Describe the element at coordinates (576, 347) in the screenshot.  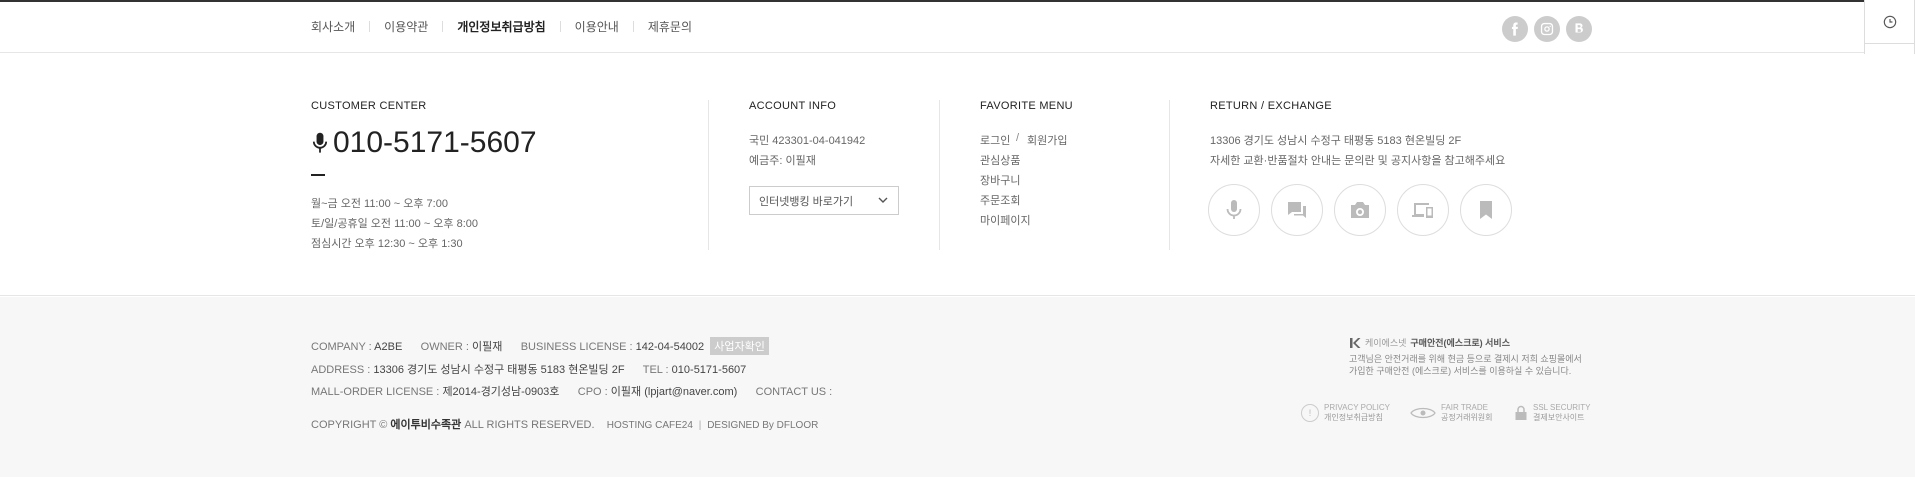
I see `license-label: BUSINESS LICENSE :` at that location.